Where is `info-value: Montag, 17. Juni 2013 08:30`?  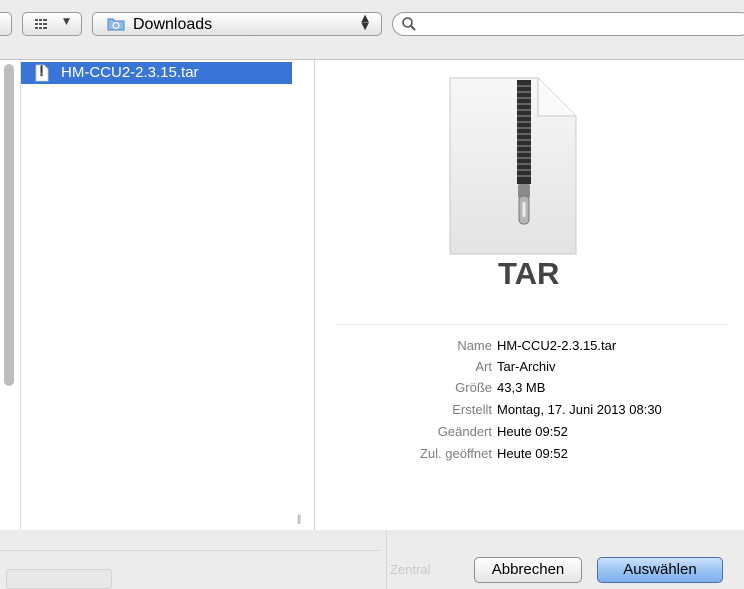
info-value: Montag, 17. Juni 2013 08:30 is located at coordinates (579, 409).